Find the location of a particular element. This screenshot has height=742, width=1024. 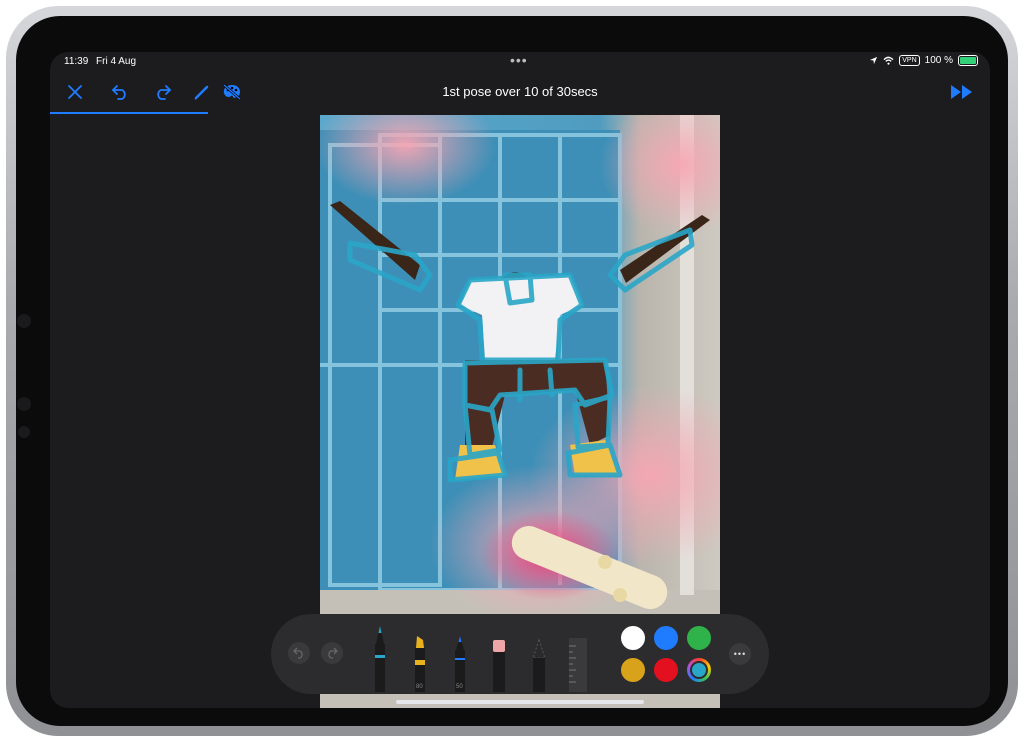

lasso-tool-icon is located at coordinates (539, 665).